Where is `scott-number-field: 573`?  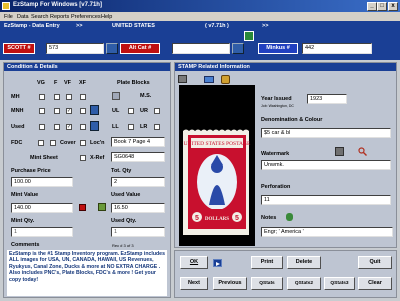 scott-number-field: 573 is located at coordinates (75, 48).